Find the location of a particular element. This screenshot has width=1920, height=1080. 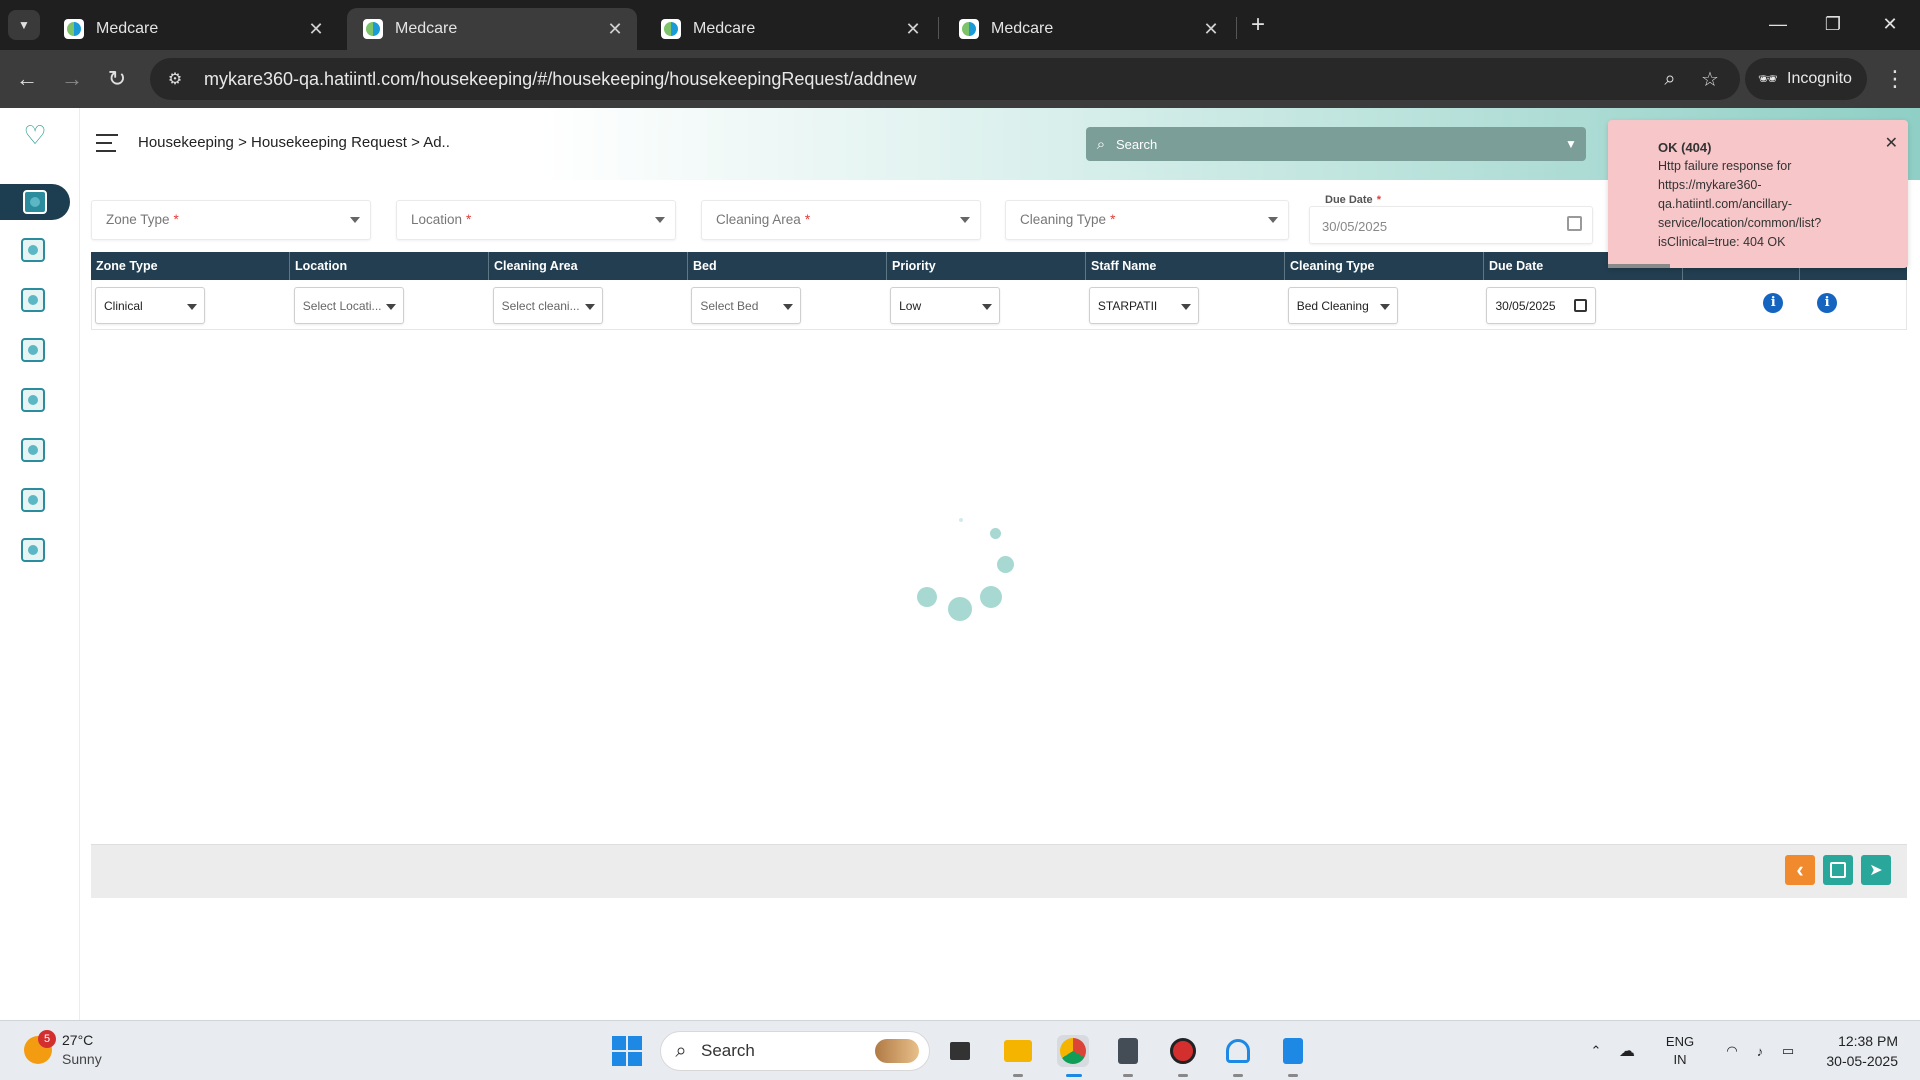

weather-widget: 5 27°C Sunny is located at coordinates (63, 1049).